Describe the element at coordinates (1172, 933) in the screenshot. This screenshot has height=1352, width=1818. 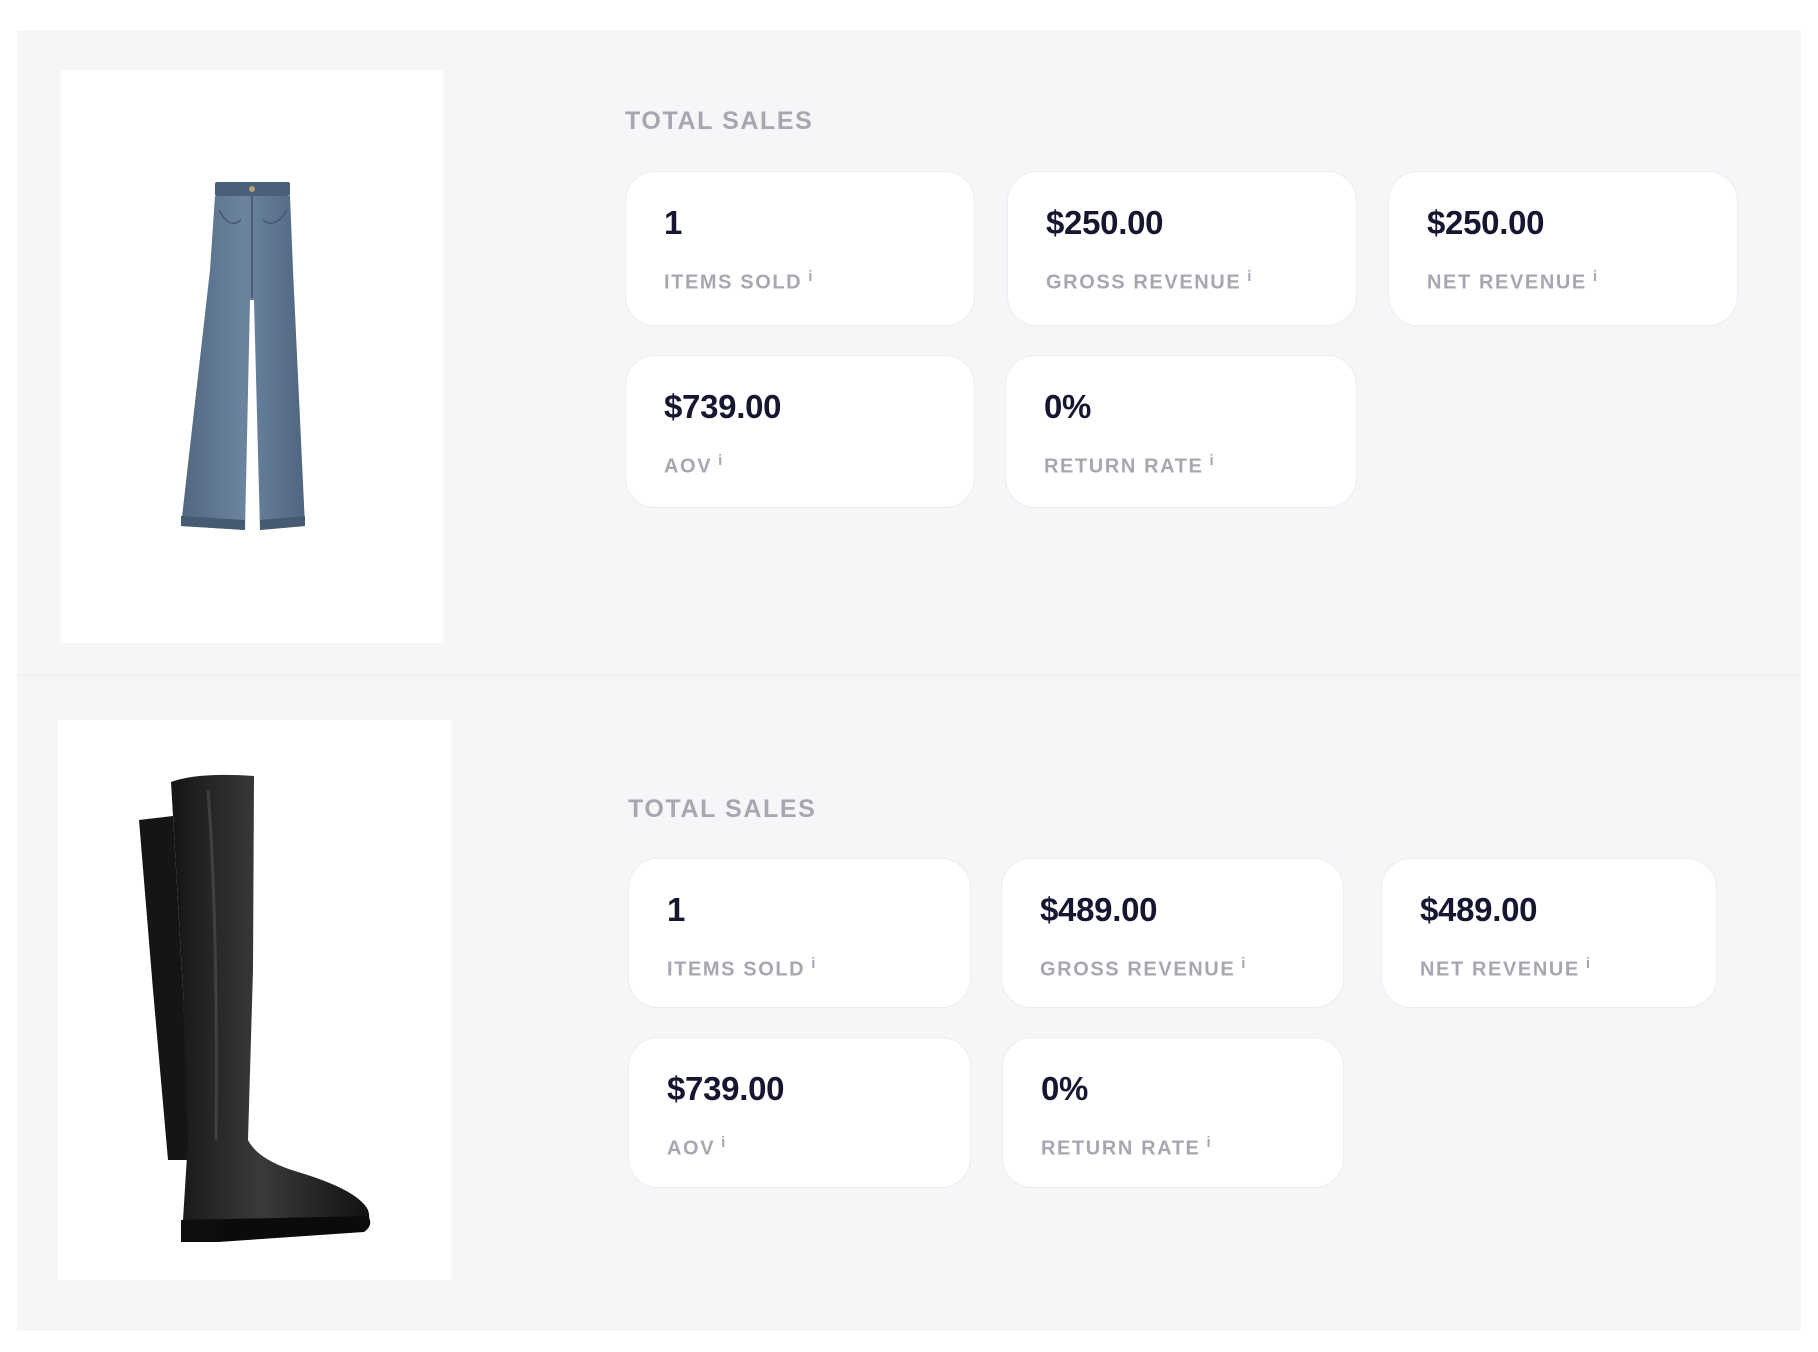
I see `metric-card-gross-revenue: $489.00 GROSS REVENUE i` at that location.